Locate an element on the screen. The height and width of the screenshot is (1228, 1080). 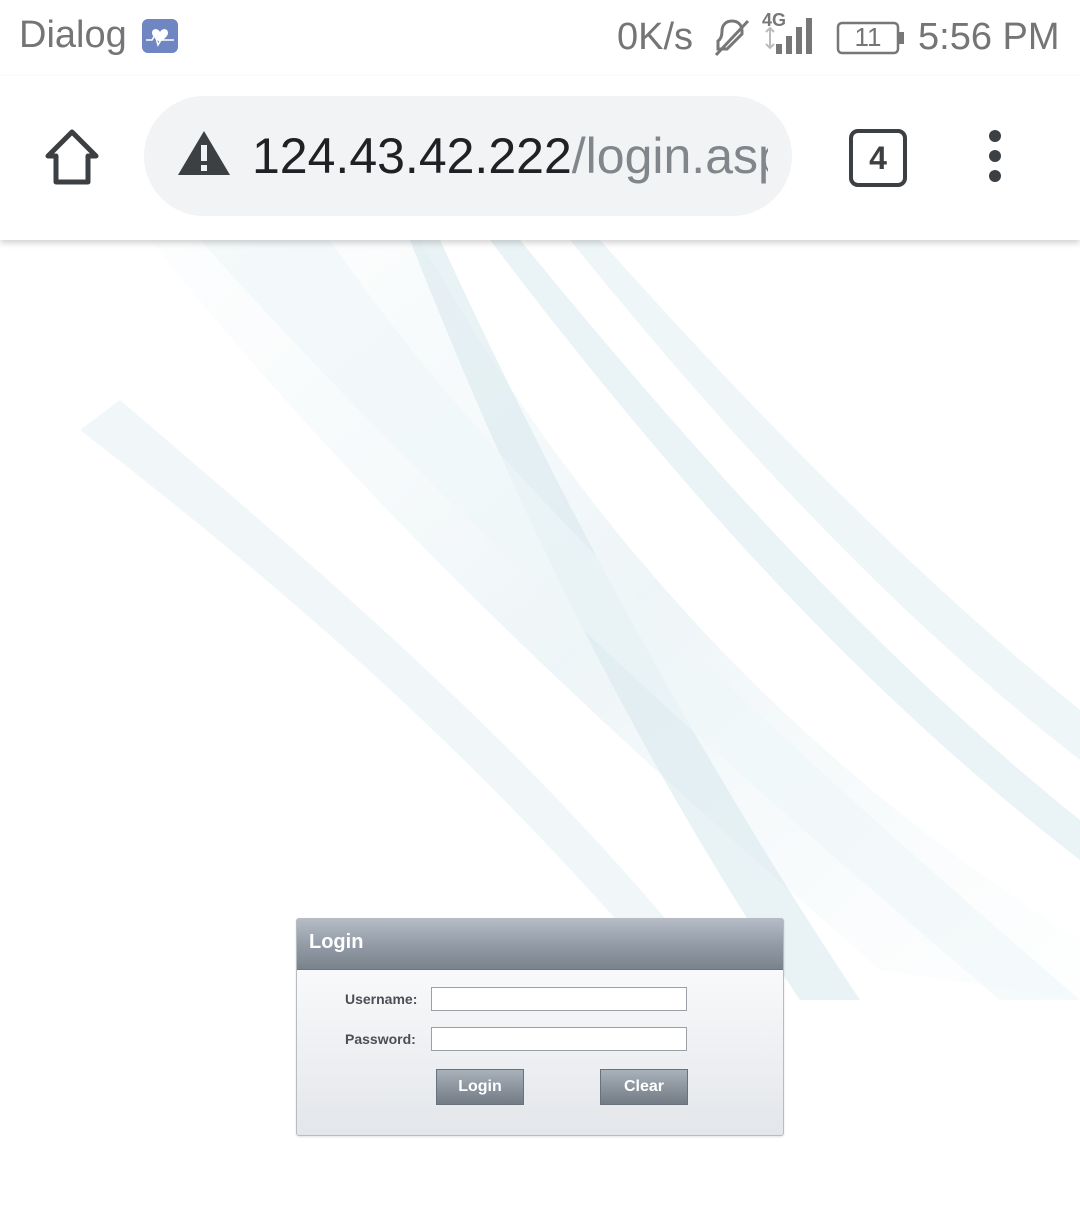
browser-toolbar: 124.43.42.222/login.asp 4 is located at coordinates (540, 158).